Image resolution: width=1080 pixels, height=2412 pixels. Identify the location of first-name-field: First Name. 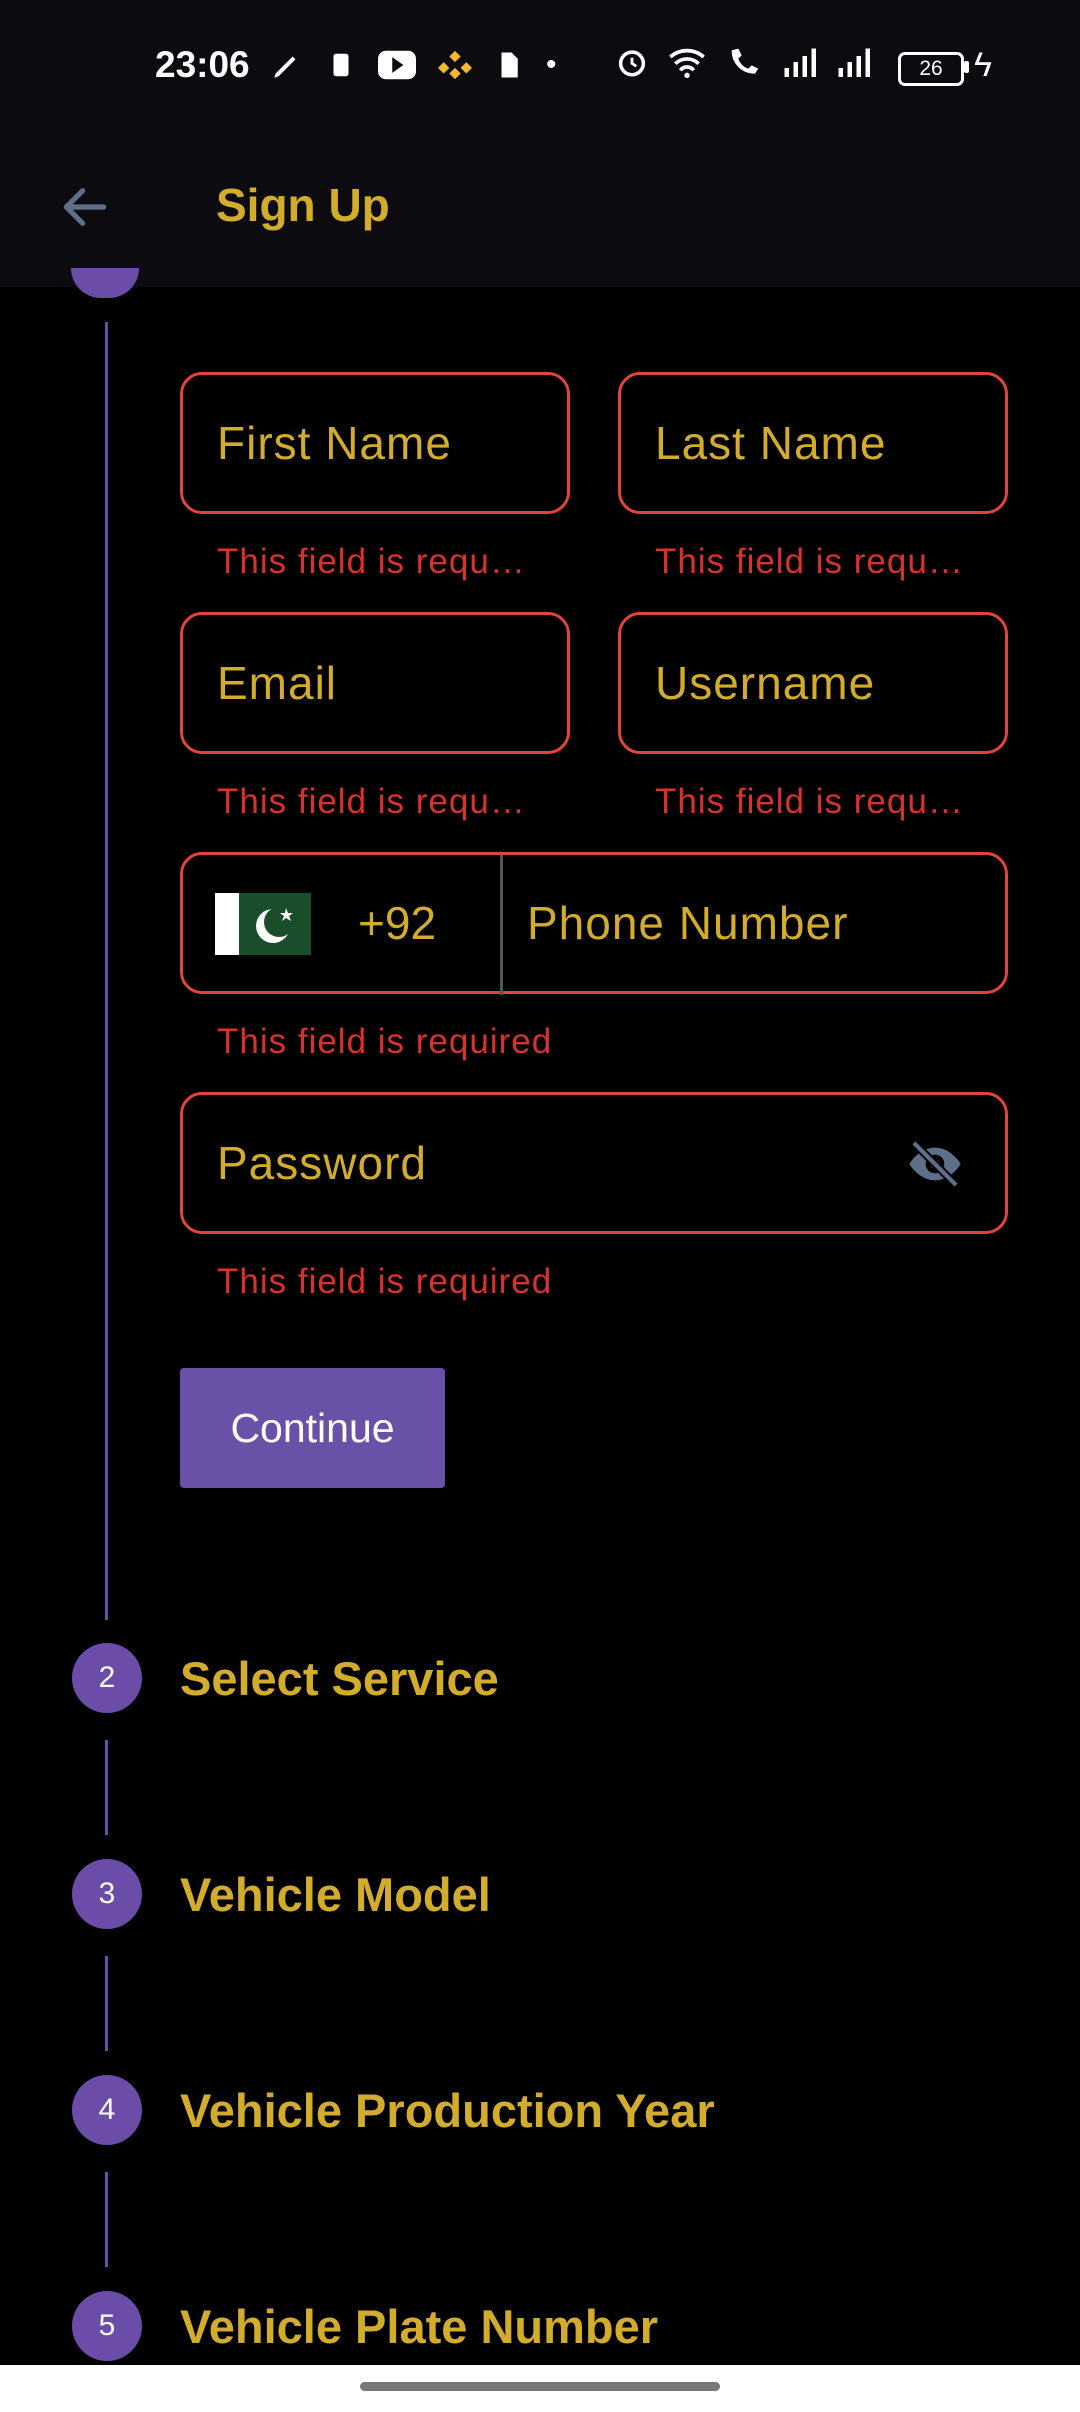
(375, 443).